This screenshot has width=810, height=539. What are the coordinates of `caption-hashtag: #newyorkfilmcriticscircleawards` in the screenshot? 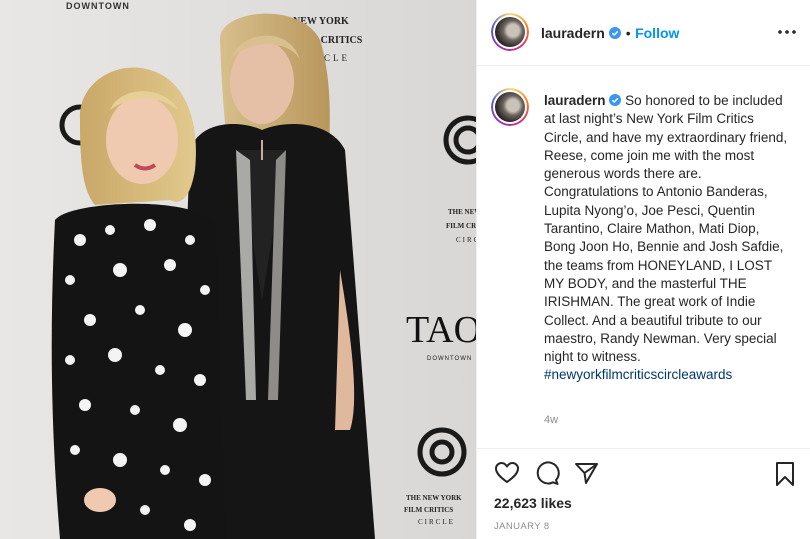 It's located at (638, 374).